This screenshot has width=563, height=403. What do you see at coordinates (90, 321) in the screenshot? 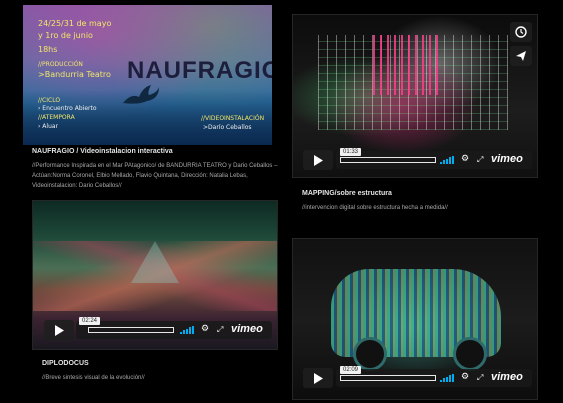
I see `video-time-tooltip: 02:24` at bounding box center [90, 321].